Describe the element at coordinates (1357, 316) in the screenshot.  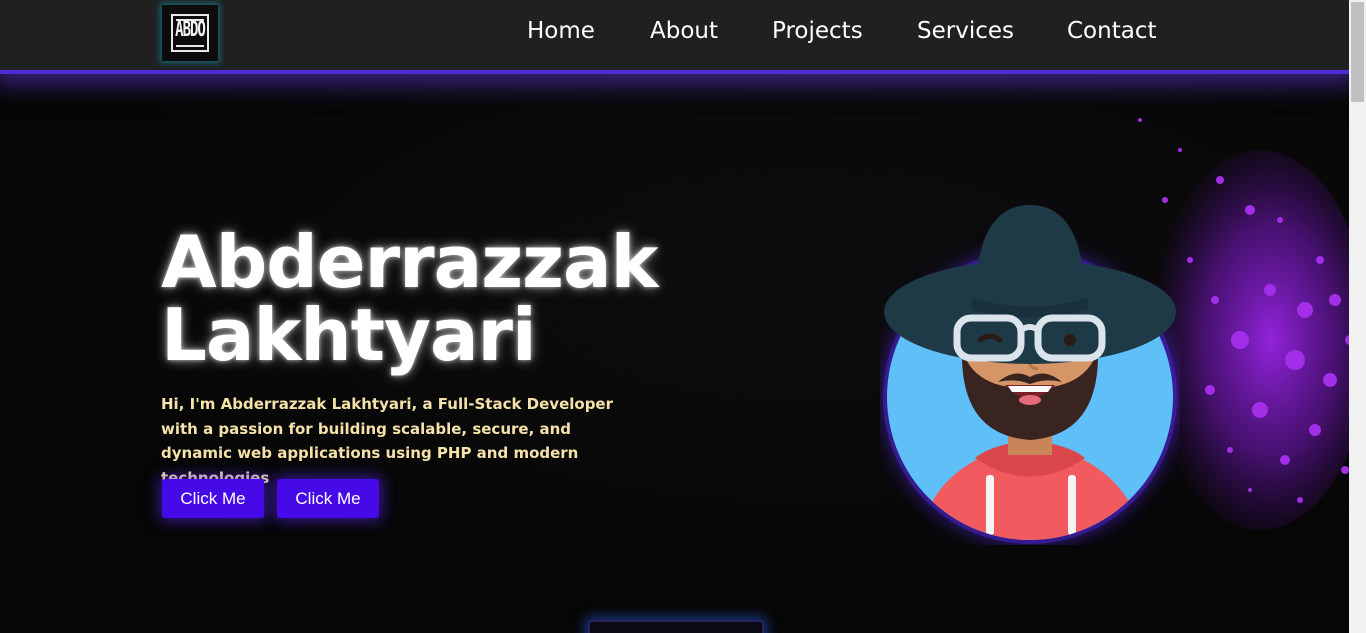
I see `page-scrollbar` at that location.